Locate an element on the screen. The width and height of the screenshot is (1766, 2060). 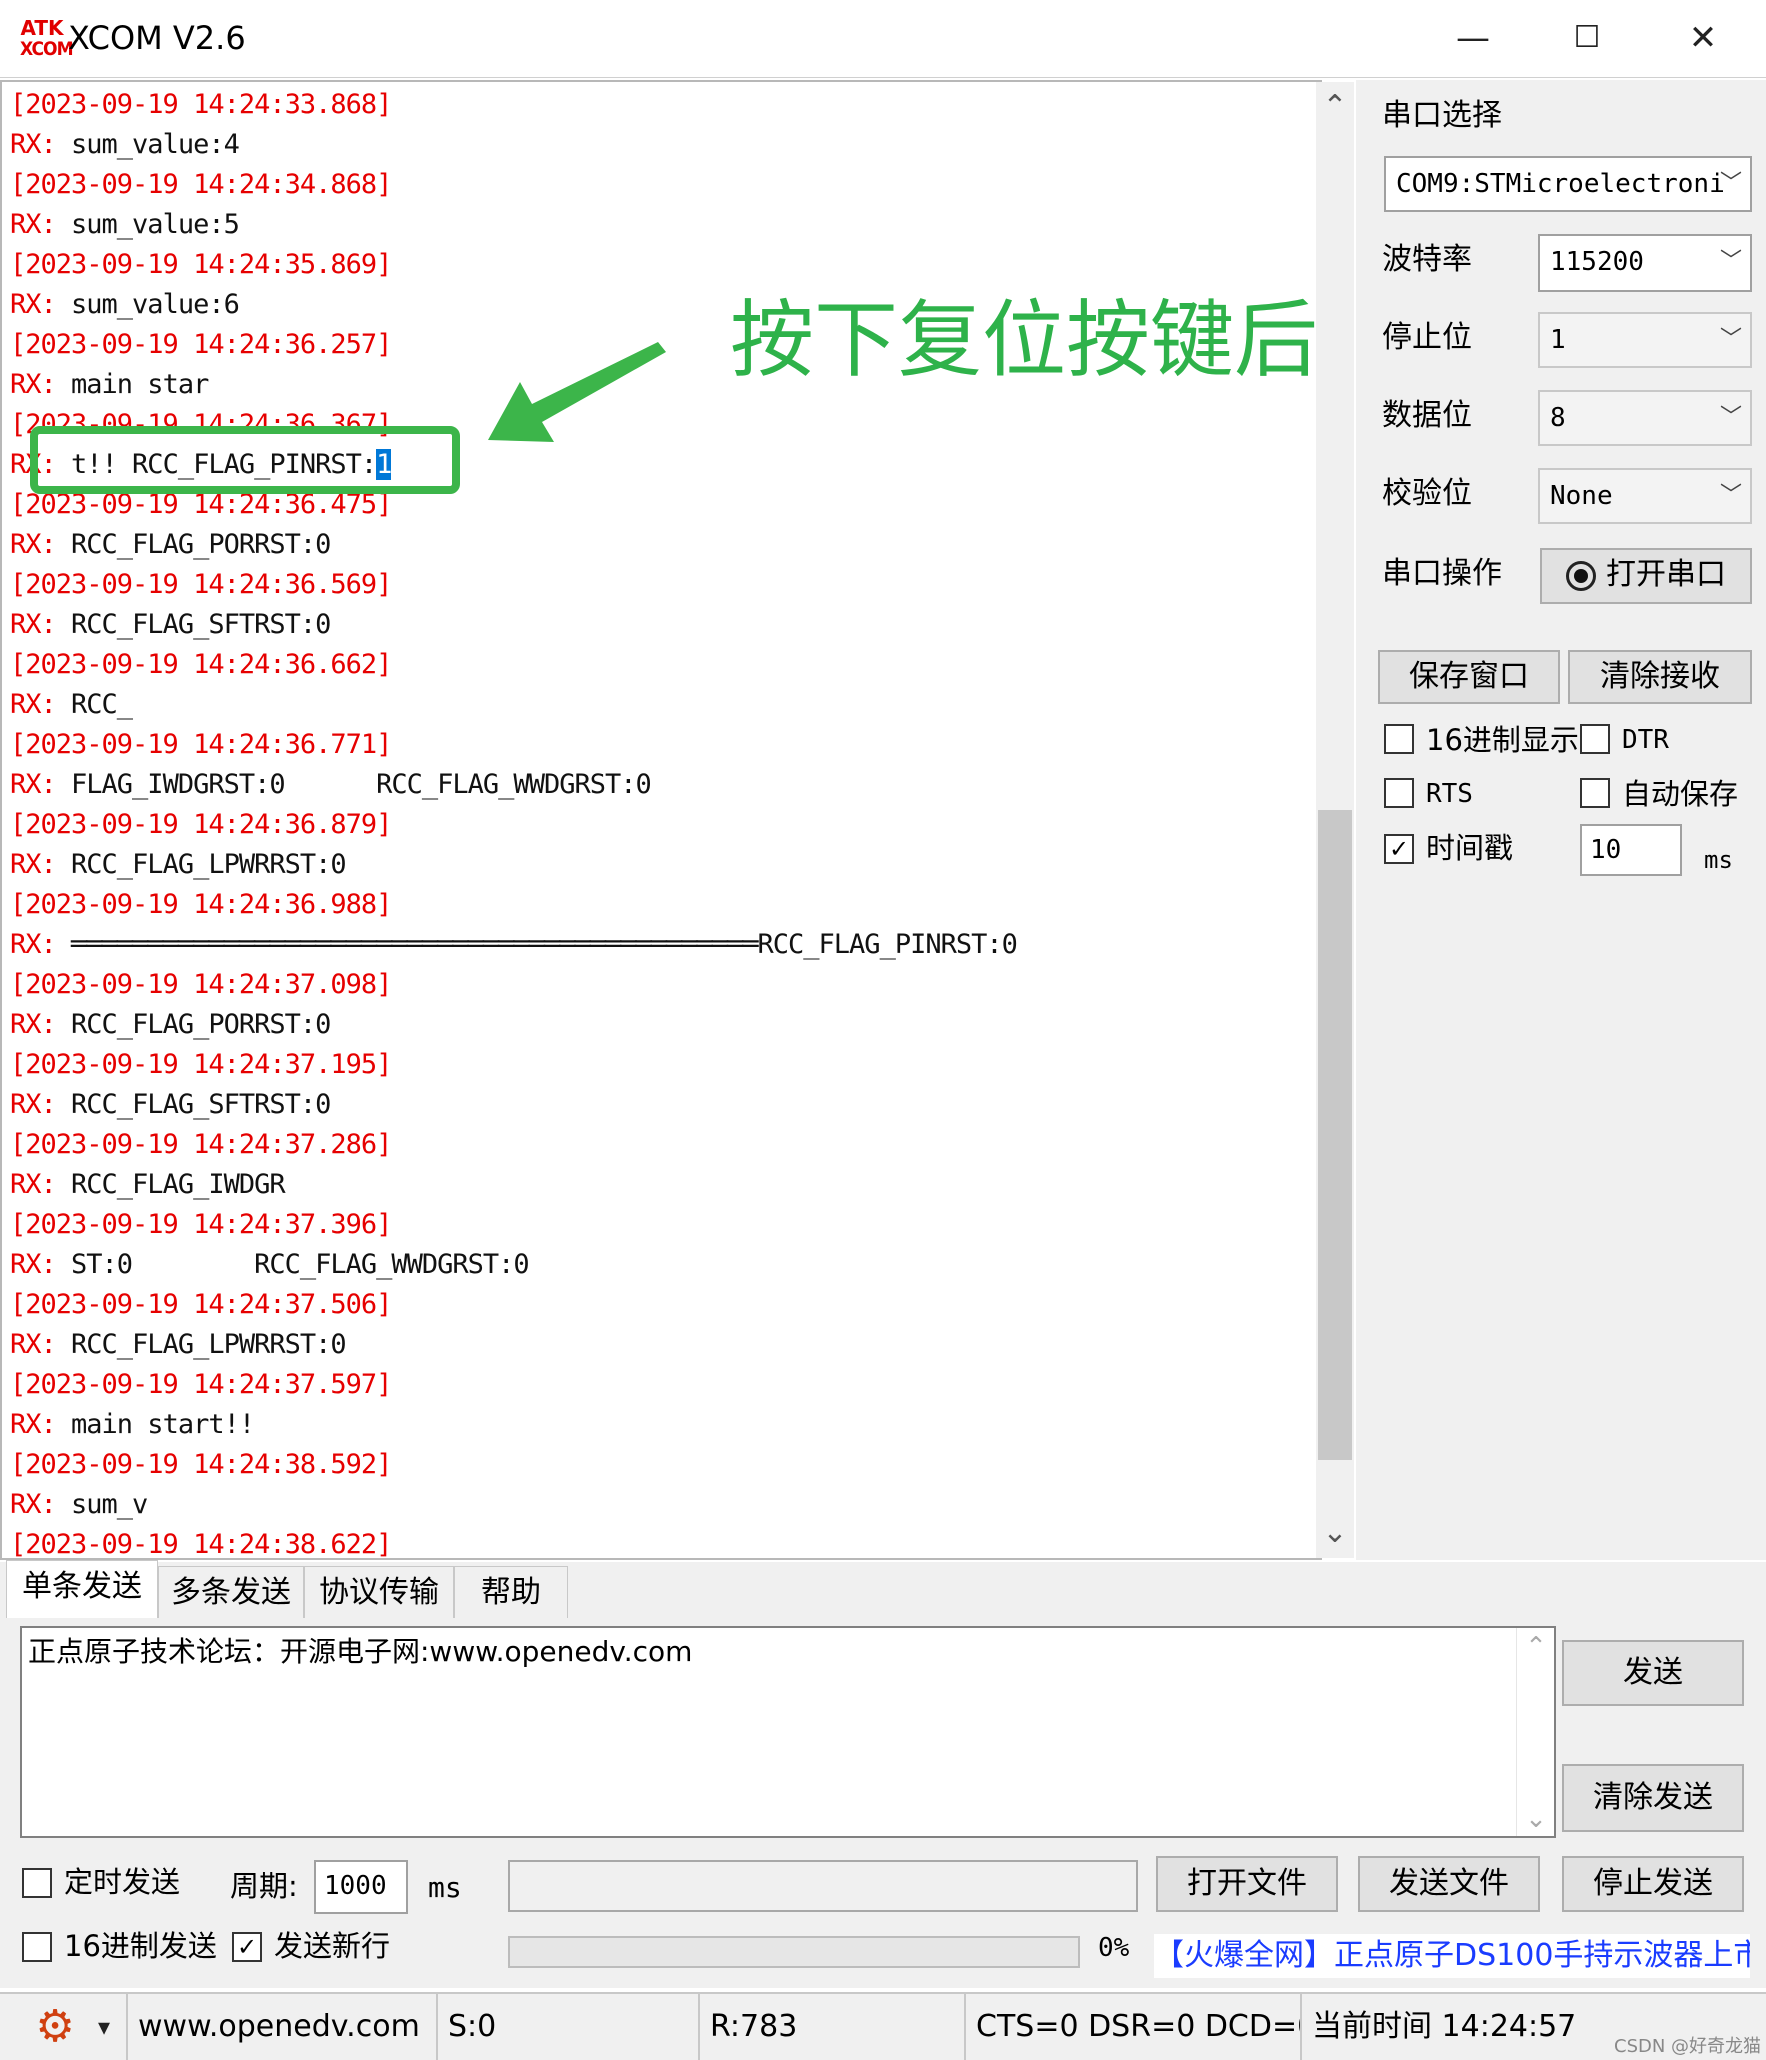
parity-select: None ﹀ is located at coordinates (1645, 496).